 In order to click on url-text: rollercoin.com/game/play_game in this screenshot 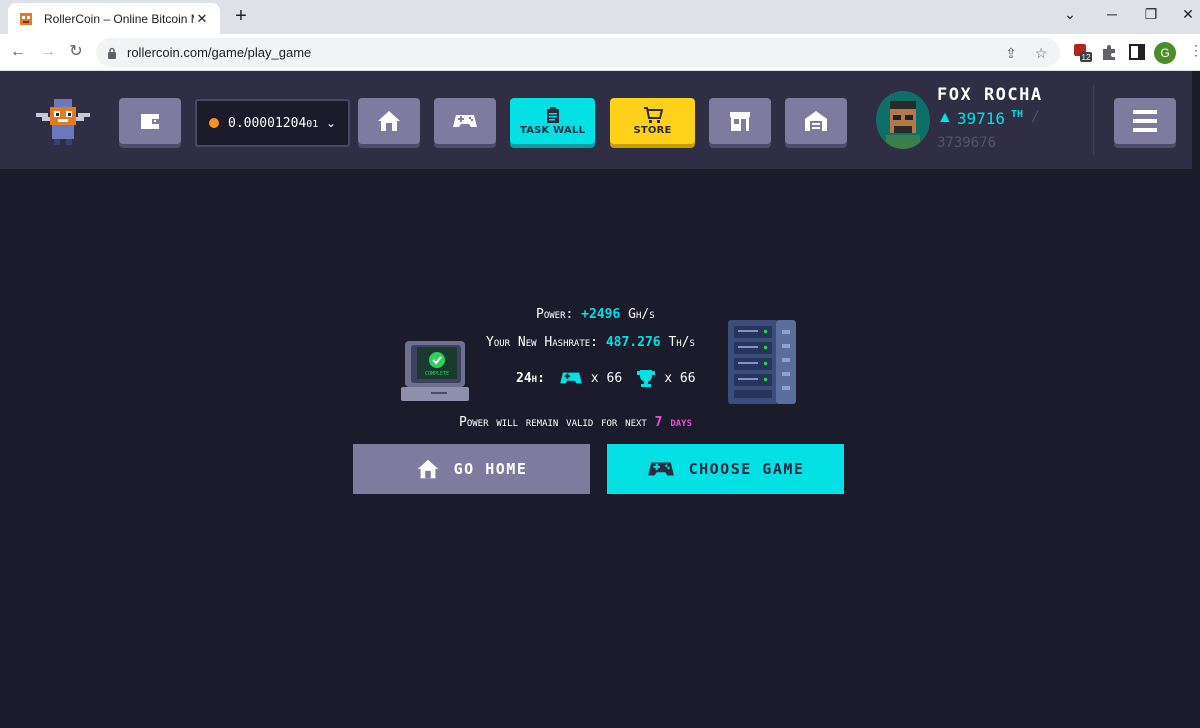, I will do `click(219, 52)`.